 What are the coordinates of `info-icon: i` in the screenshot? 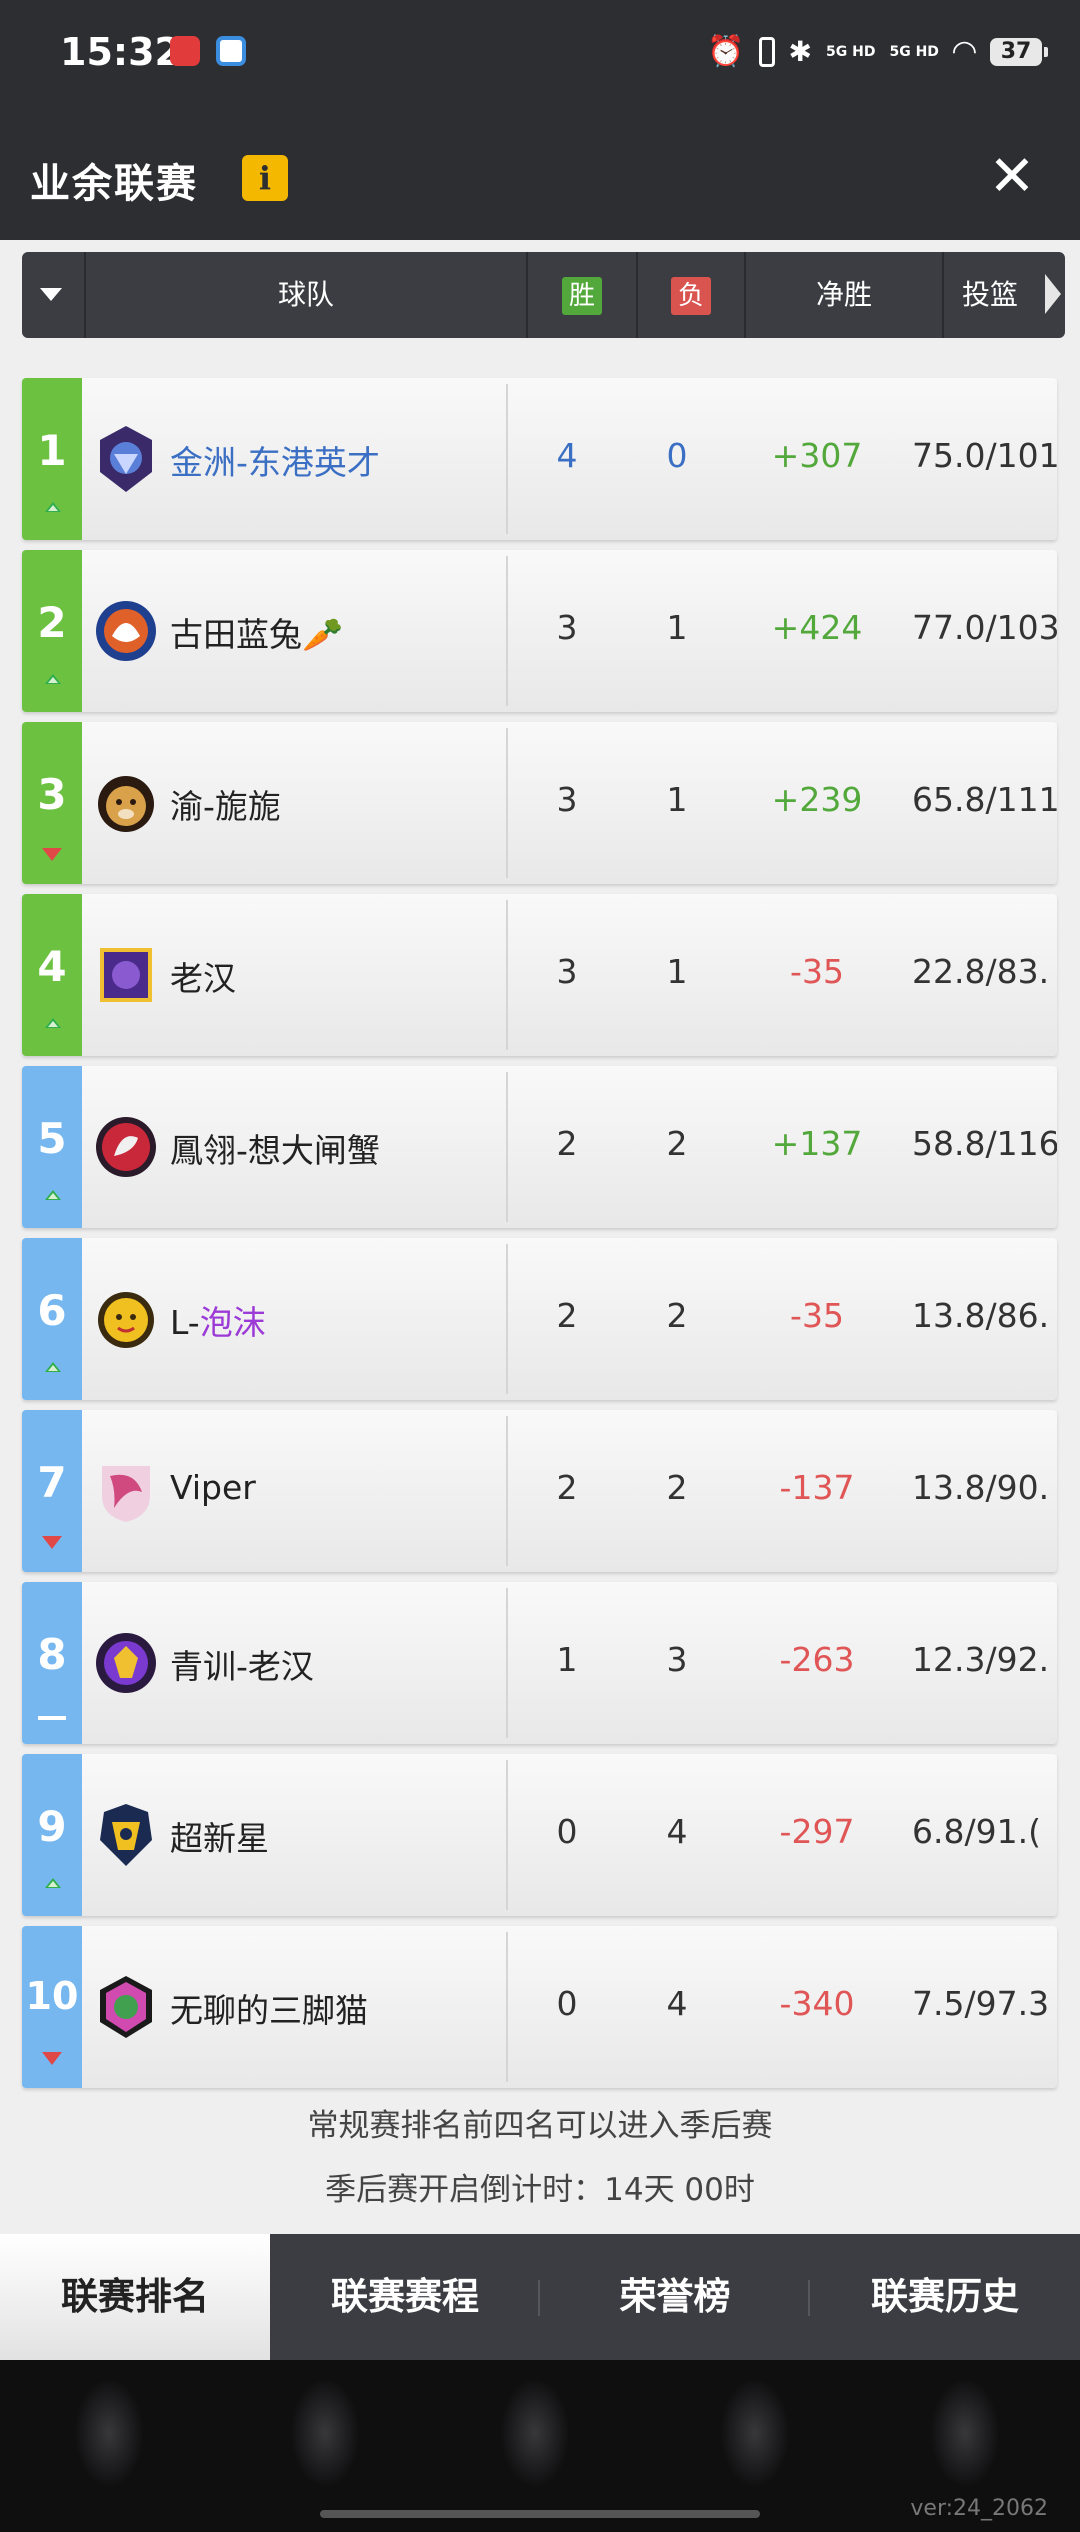 It's located at (265, 178).